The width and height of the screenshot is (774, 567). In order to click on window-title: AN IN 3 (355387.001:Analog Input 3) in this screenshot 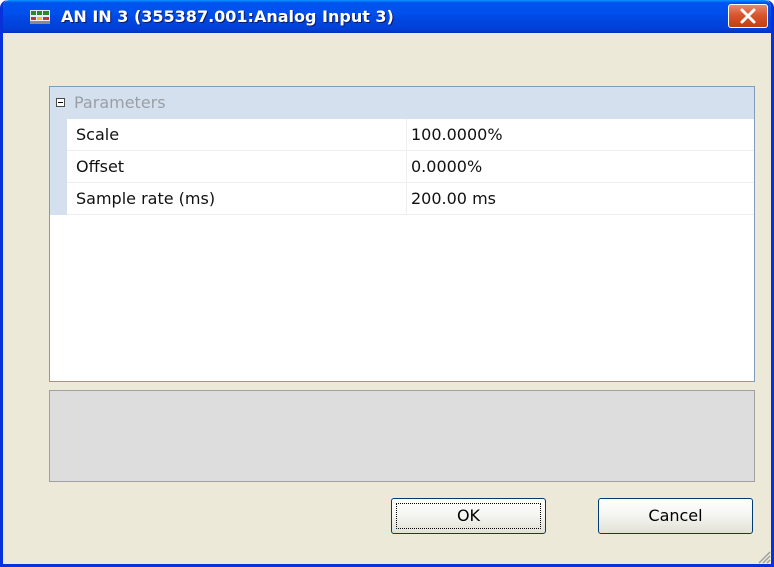, I will do `click(227, 16)`.